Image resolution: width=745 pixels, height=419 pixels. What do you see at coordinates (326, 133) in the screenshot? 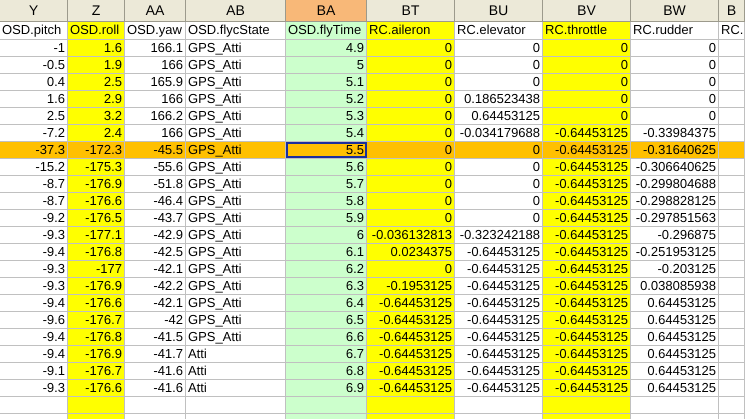
I see `table-cell: 5.4` at bounding box center [326, 133].